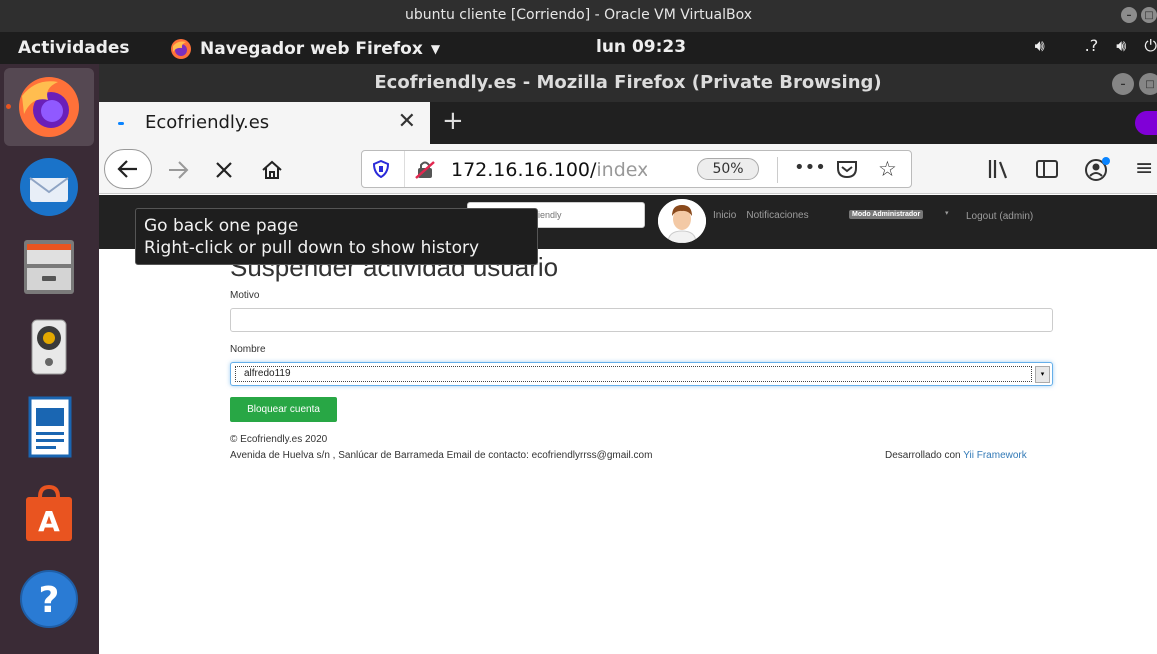 The height and width of the screenshot is (654, 1157). Describe the element at coordinates (810, 167) in the screenshot. I see `page-actions-icon: •••` at that location.